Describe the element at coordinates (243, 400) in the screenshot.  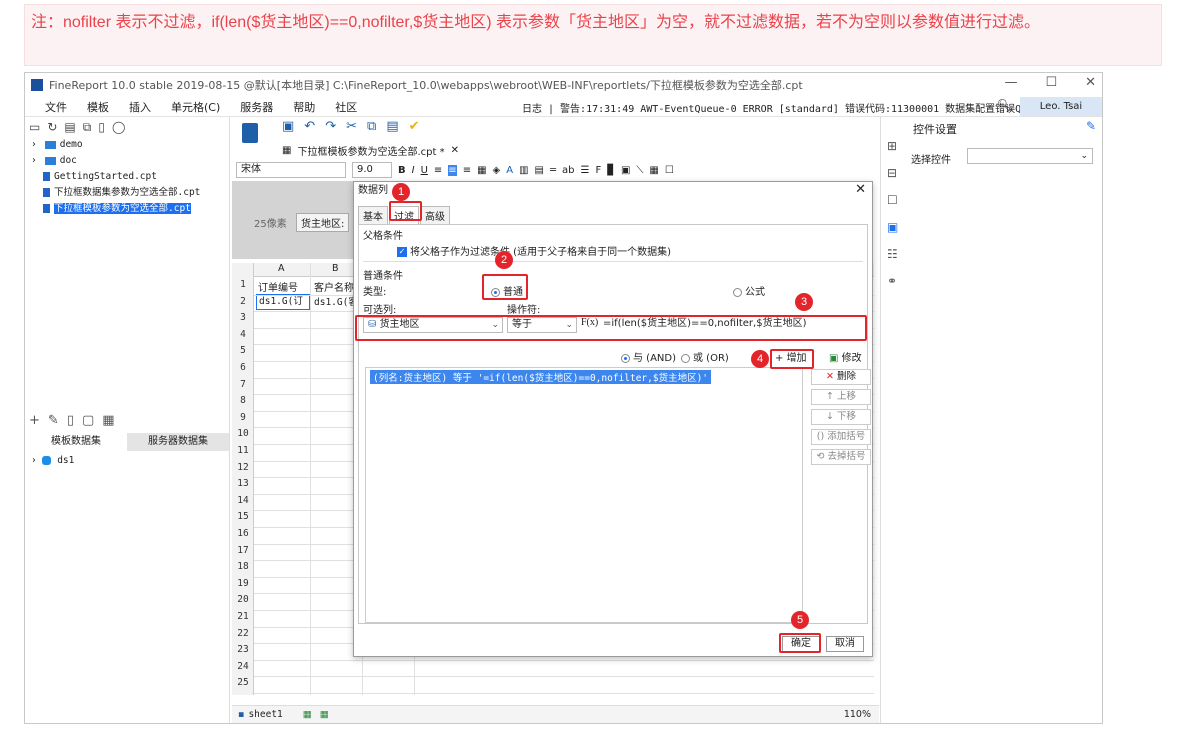
I see `row-number: 8` at that location.